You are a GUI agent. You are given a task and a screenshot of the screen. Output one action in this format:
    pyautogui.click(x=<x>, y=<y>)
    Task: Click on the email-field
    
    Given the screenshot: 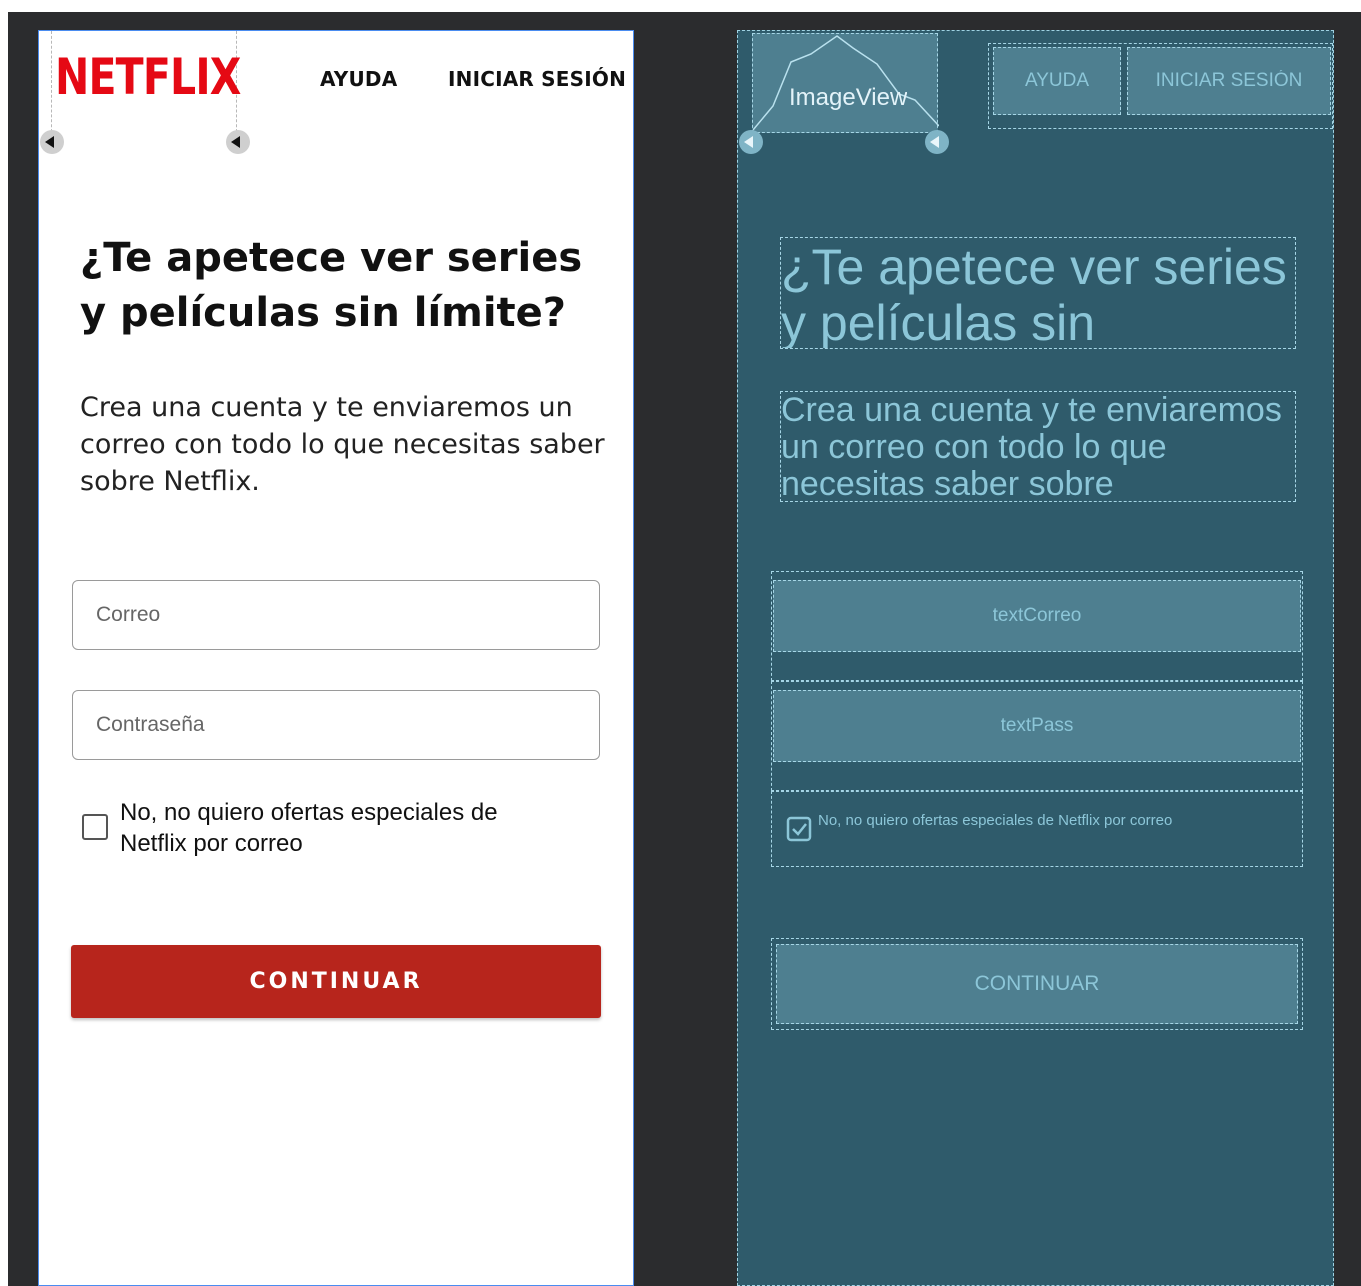 What is the action you would take?
    pyautogui.click(x=336, y=615)
    